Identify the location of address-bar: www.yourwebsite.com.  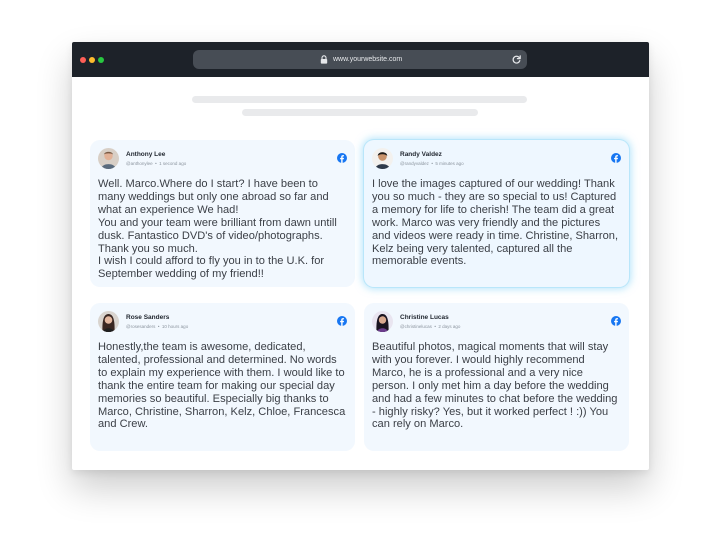
(360, 59).